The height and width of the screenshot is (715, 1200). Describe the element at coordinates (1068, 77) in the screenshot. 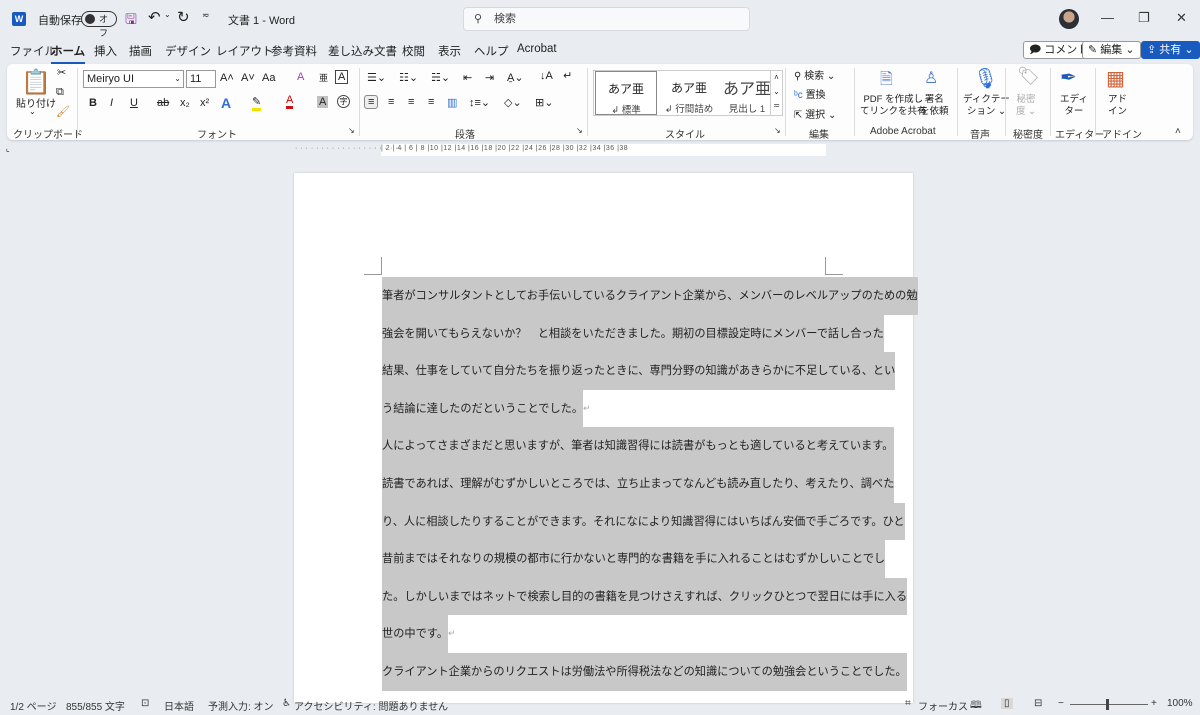

I see `editor-pen-icon: ✒` at that location.